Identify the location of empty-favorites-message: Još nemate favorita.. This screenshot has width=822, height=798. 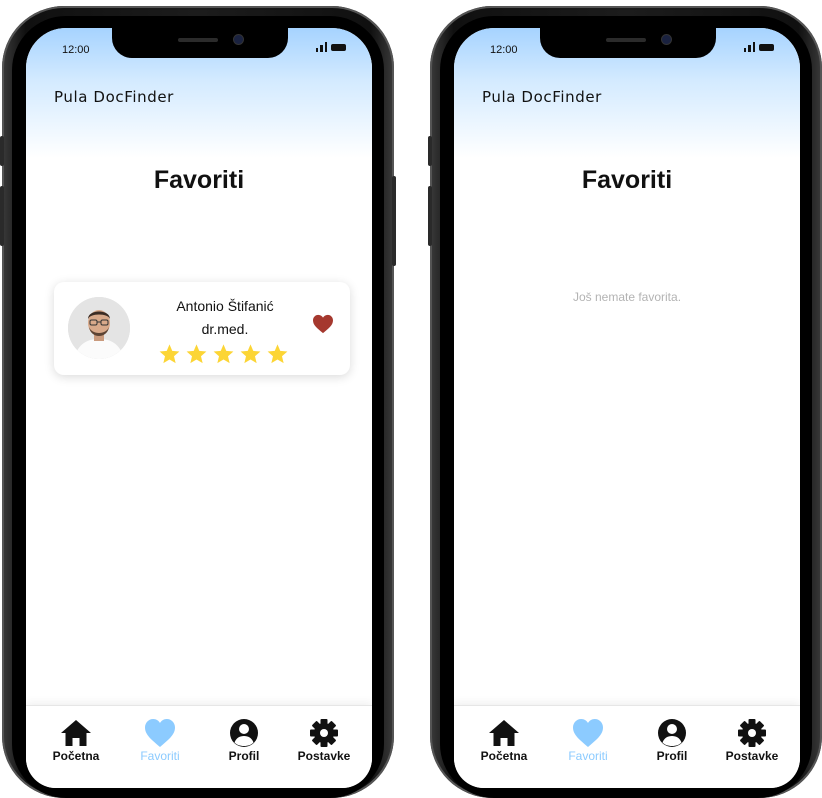
(627, 297).